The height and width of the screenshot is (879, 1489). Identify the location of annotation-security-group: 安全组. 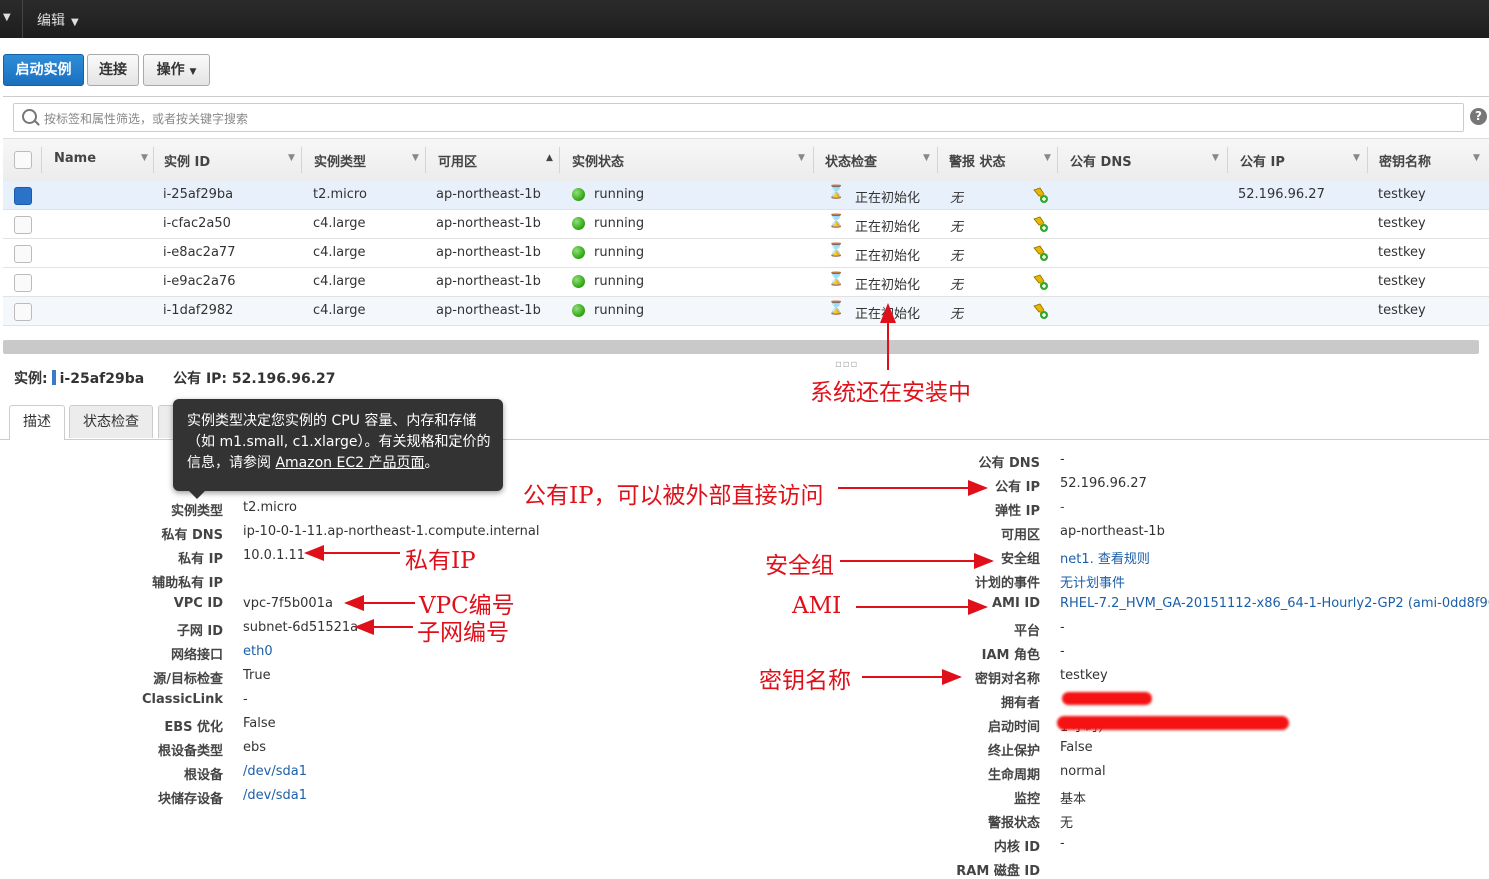
(799, 566).